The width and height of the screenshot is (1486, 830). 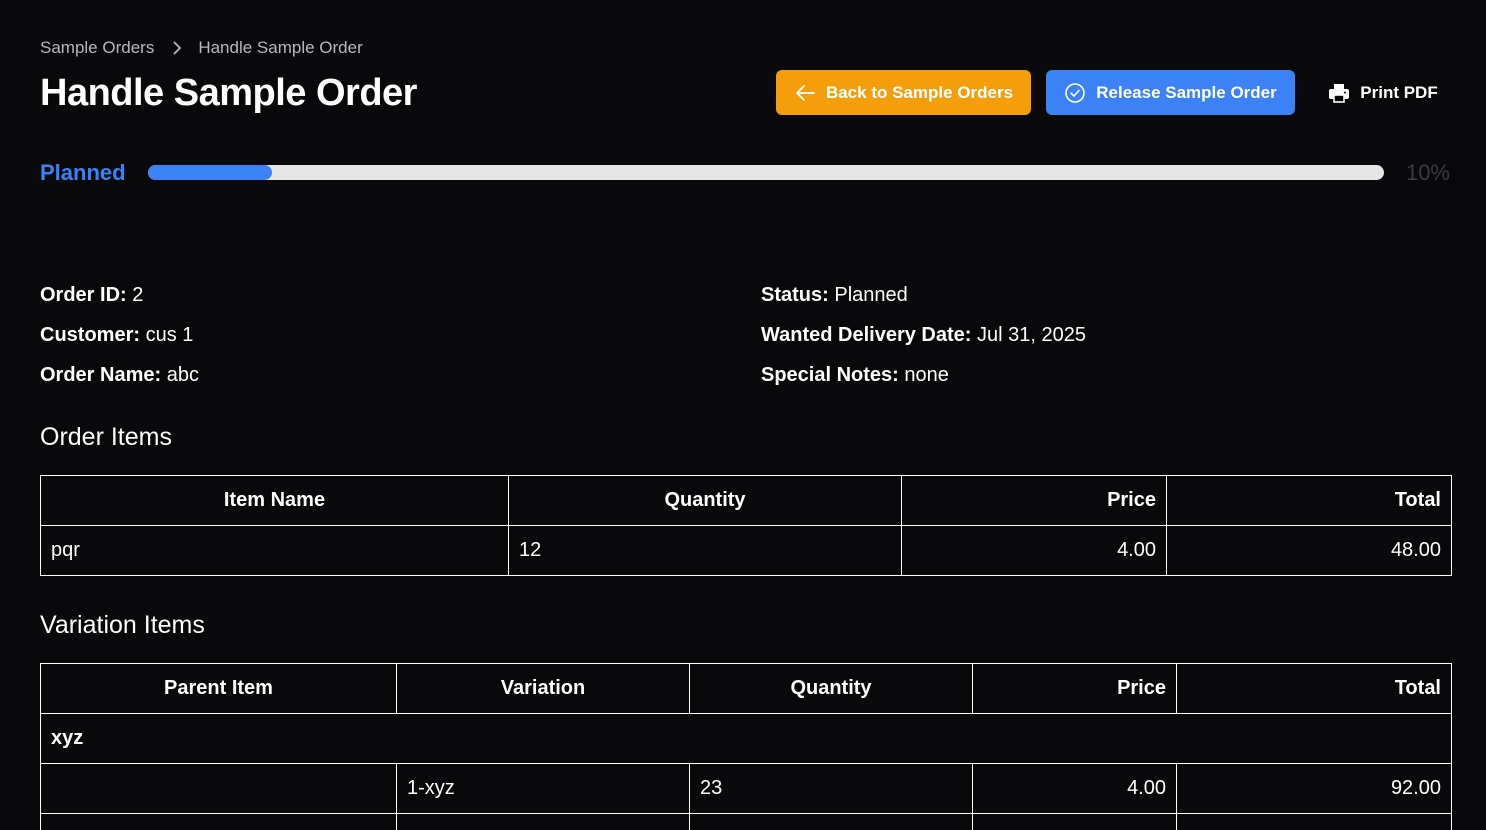 I want to click on printer-icon, so click(x=1339, y=93).